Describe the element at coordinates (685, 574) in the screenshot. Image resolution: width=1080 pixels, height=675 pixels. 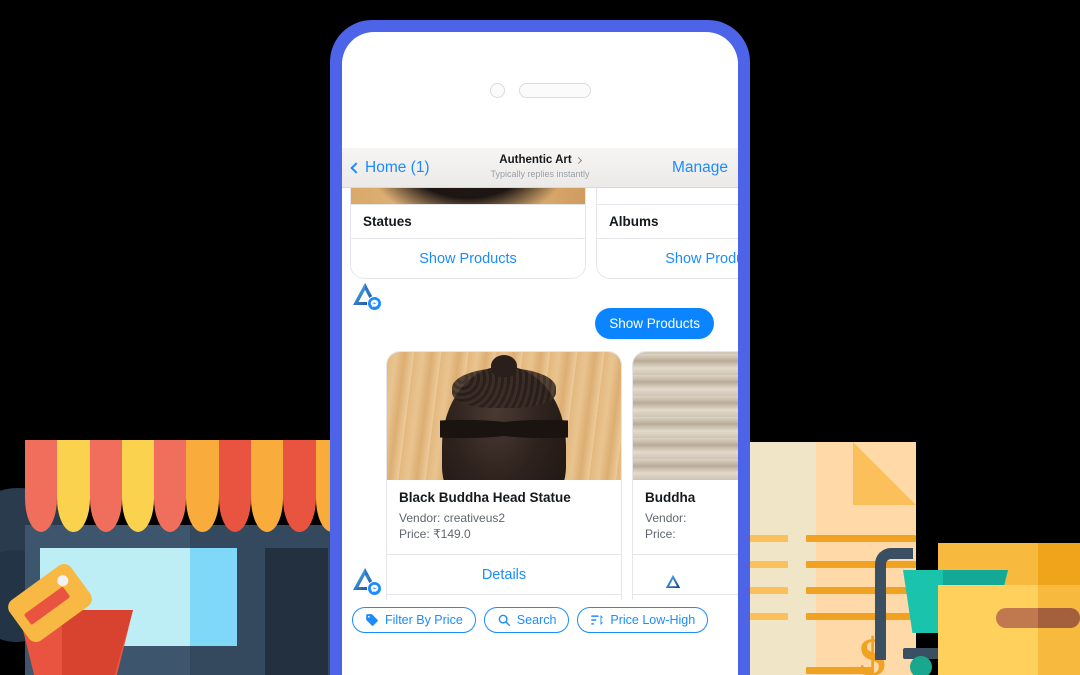
I see `details-button` at that location.